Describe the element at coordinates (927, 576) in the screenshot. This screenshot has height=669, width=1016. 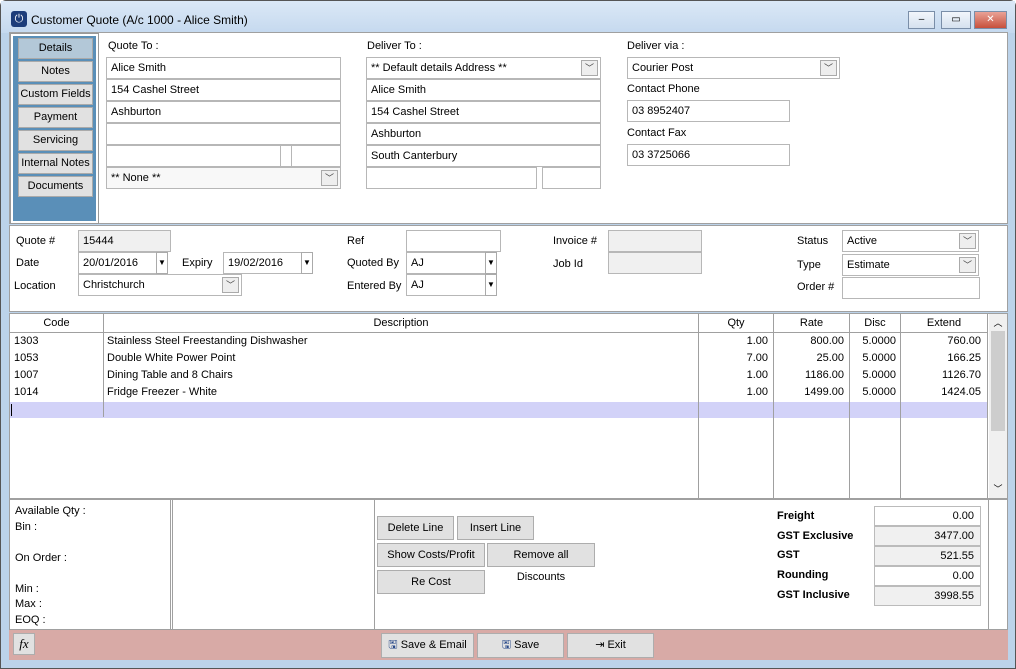
I see `rounding-input: 0.00` at that location.